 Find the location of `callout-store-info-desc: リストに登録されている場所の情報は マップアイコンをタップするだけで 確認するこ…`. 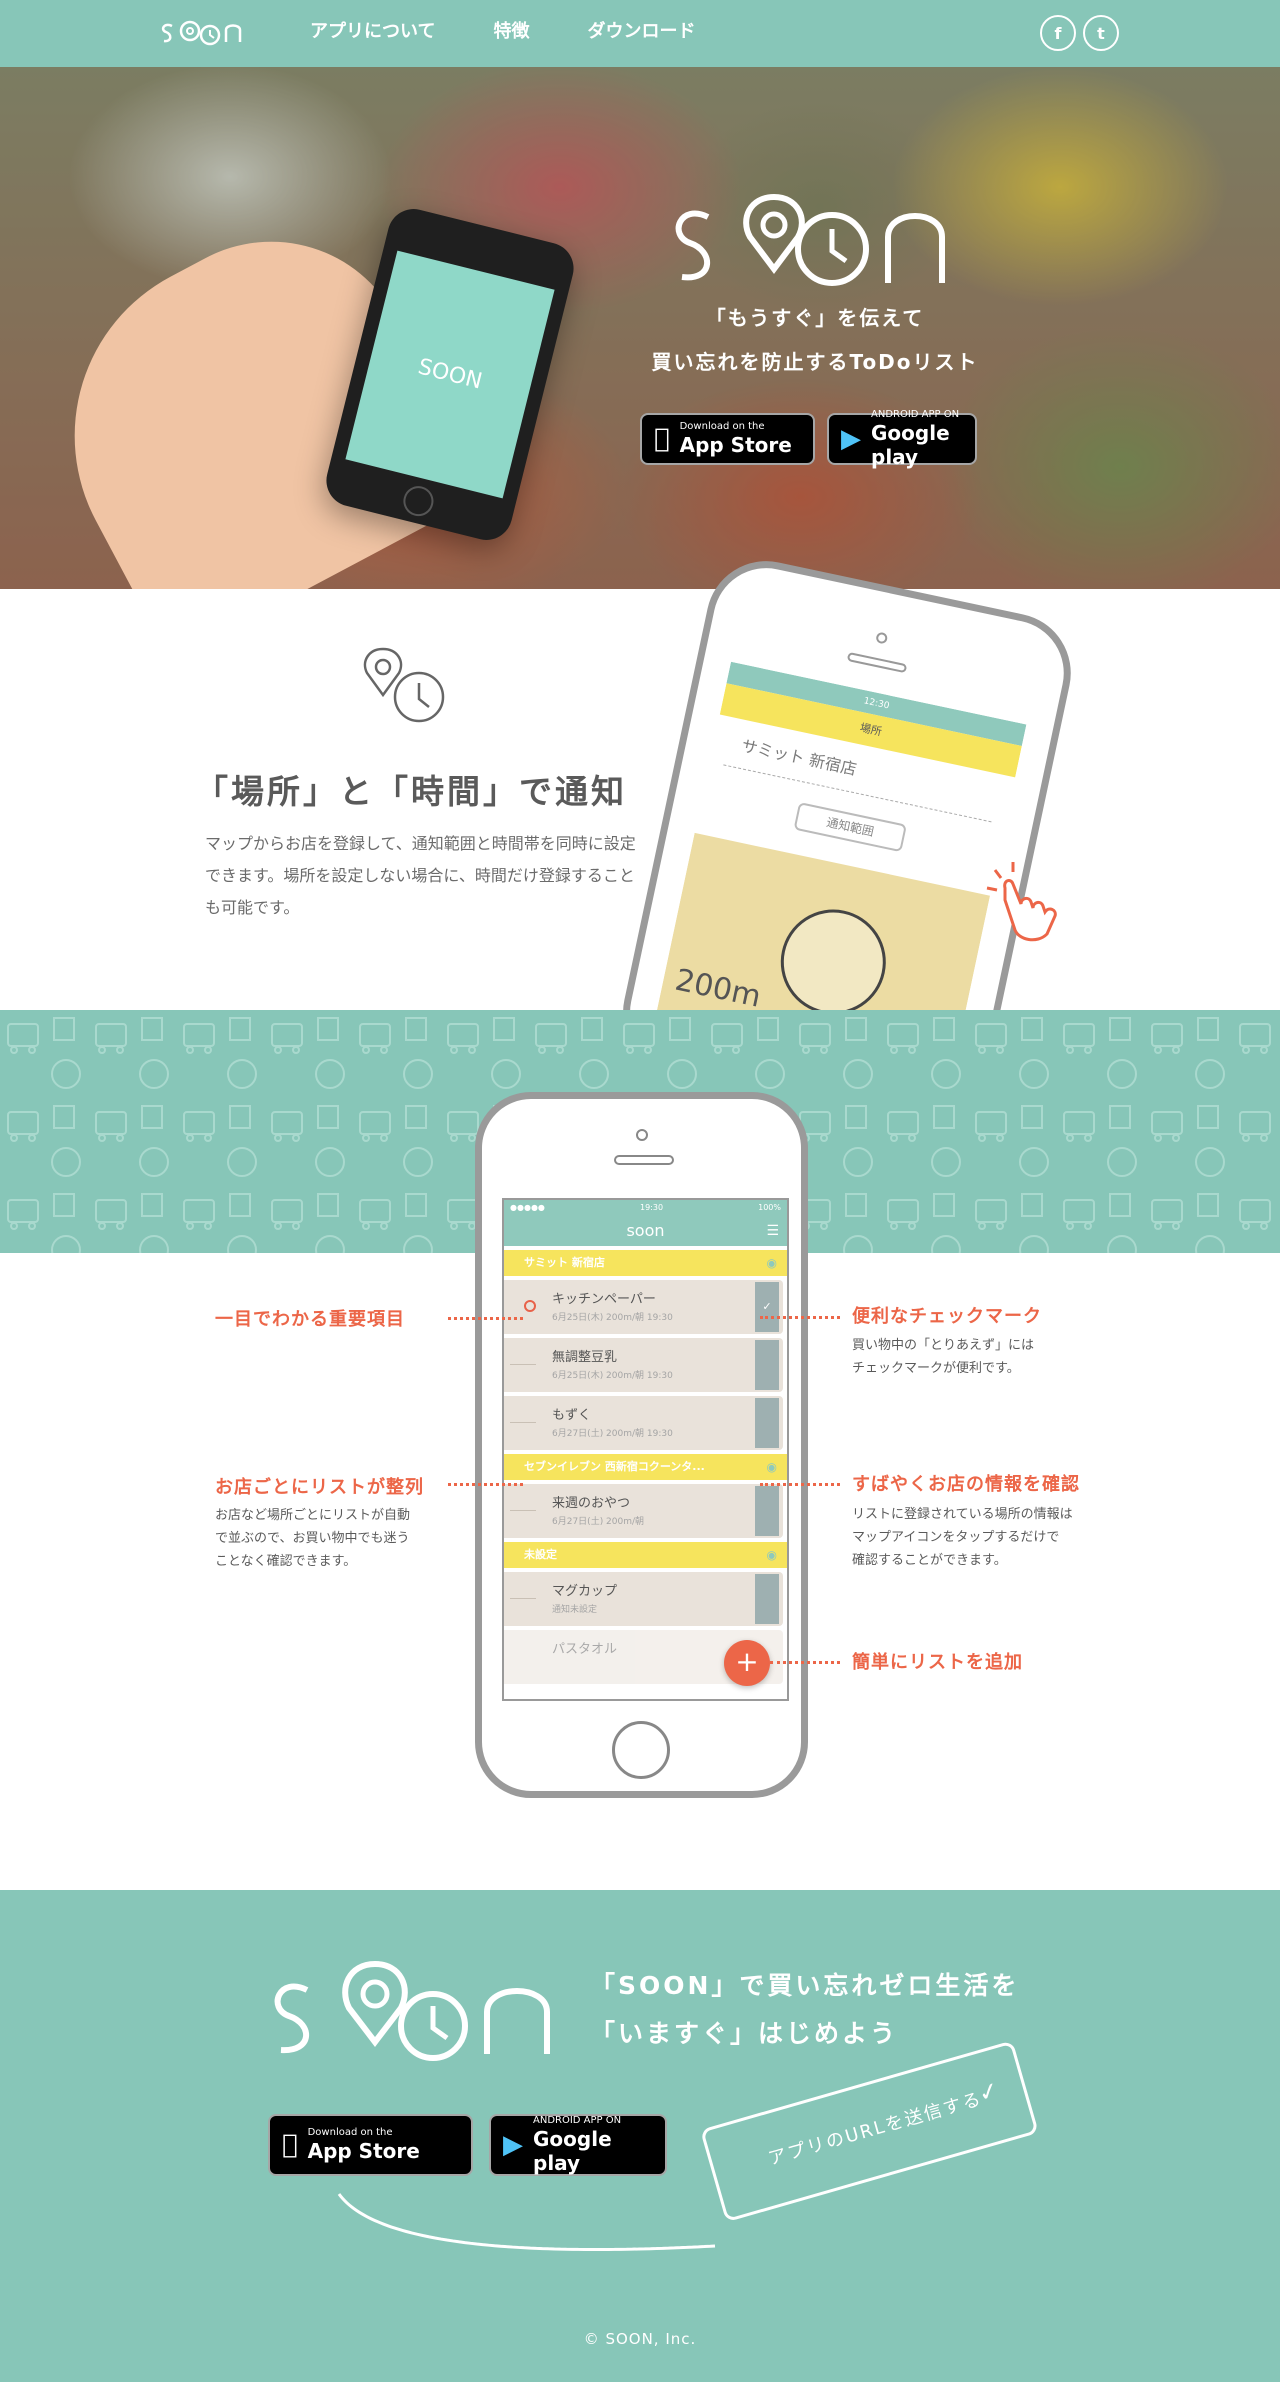

callout-store-info-desc: リストに登録されている場所の情報は マップアイコンをタップするだけで 確認するこ… is located at coordinates (962, 1537).